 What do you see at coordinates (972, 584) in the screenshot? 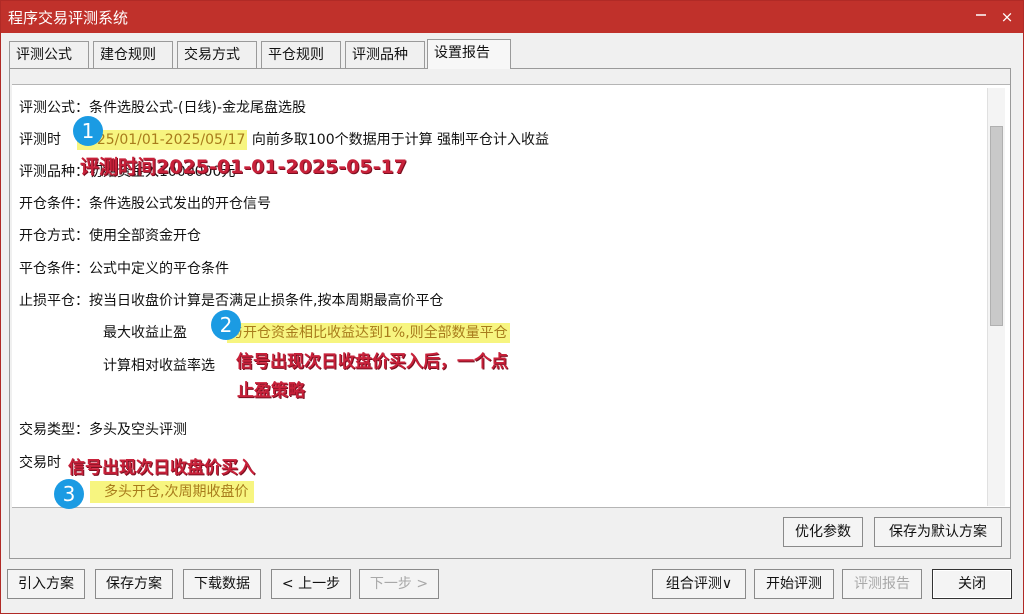
I see `close-button: 关闭` at bounding box center [972, 584].